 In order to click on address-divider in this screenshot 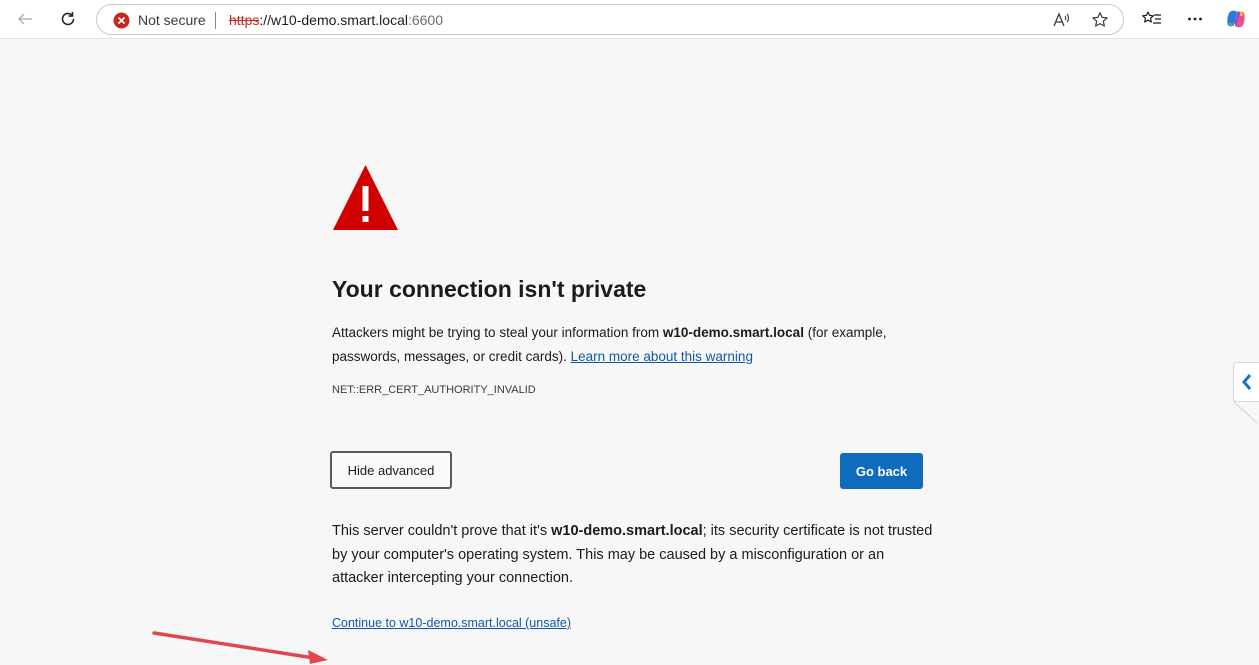, I will do `click(215, 20)`.